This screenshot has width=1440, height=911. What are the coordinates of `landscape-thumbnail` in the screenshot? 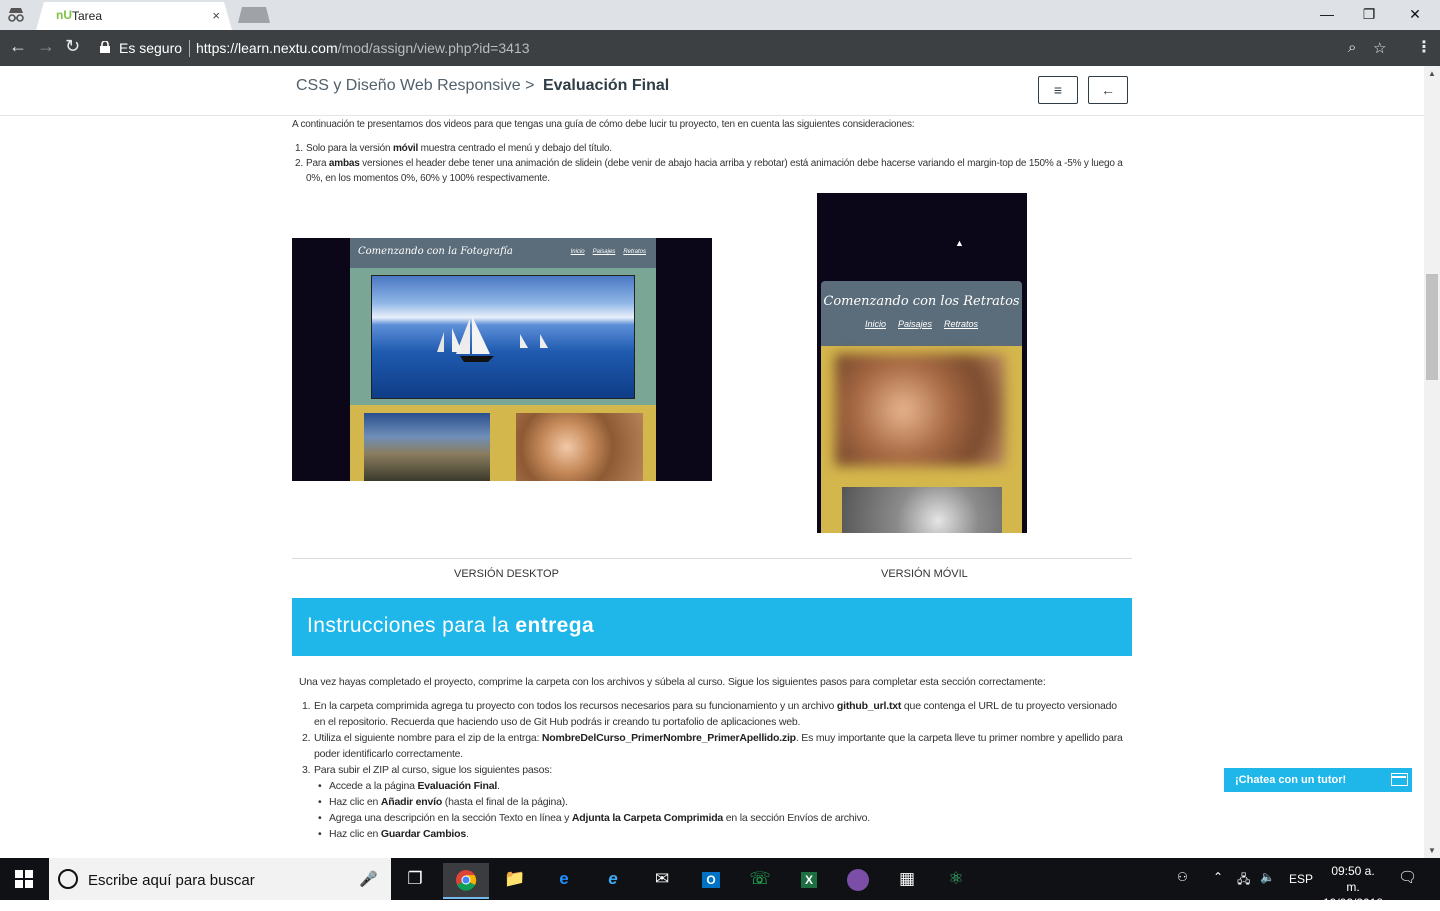 It's located at (427, 447).